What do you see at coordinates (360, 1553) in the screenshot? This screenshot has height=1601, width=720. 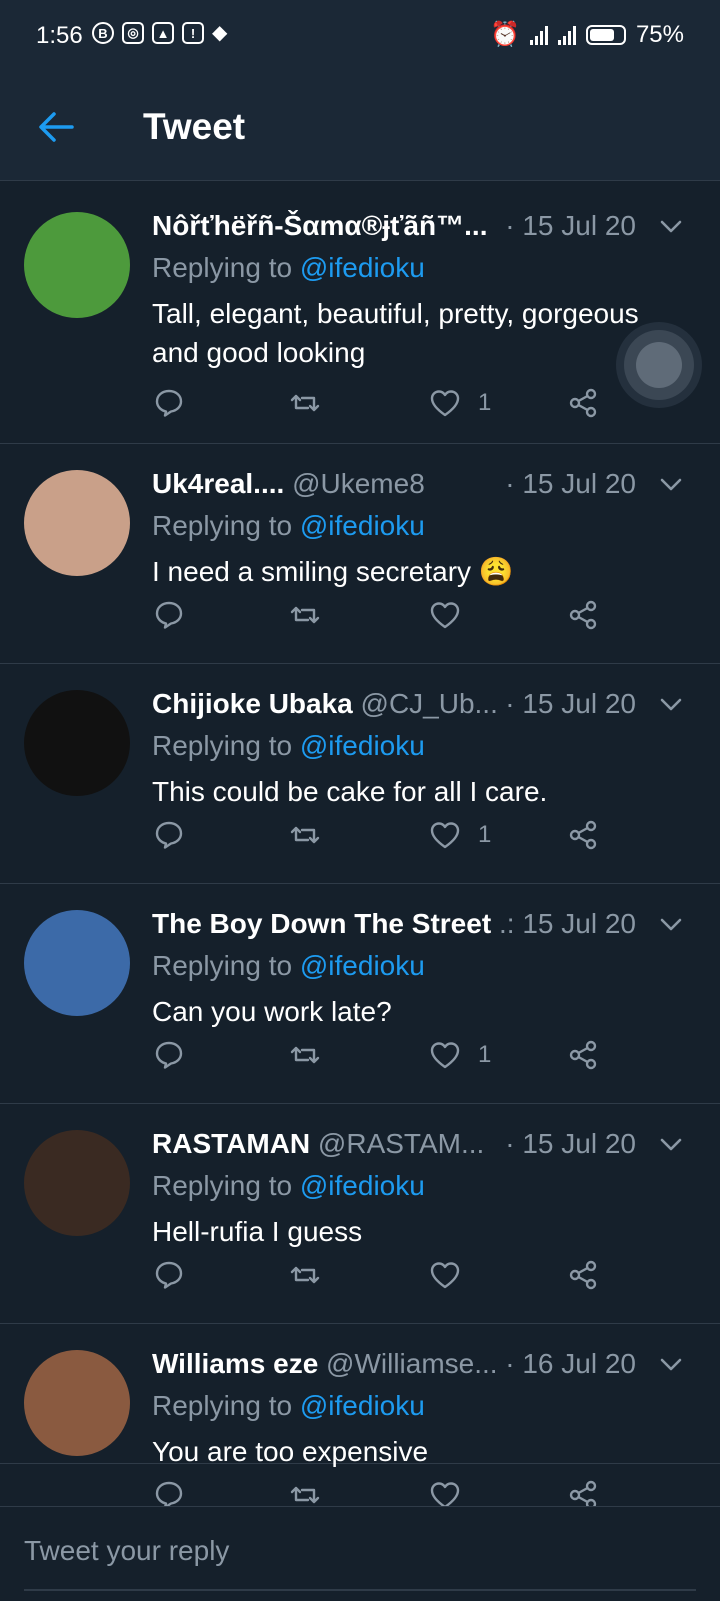 I see `reply-composer: Tweet your reply` at bounding box center [360, 1553].